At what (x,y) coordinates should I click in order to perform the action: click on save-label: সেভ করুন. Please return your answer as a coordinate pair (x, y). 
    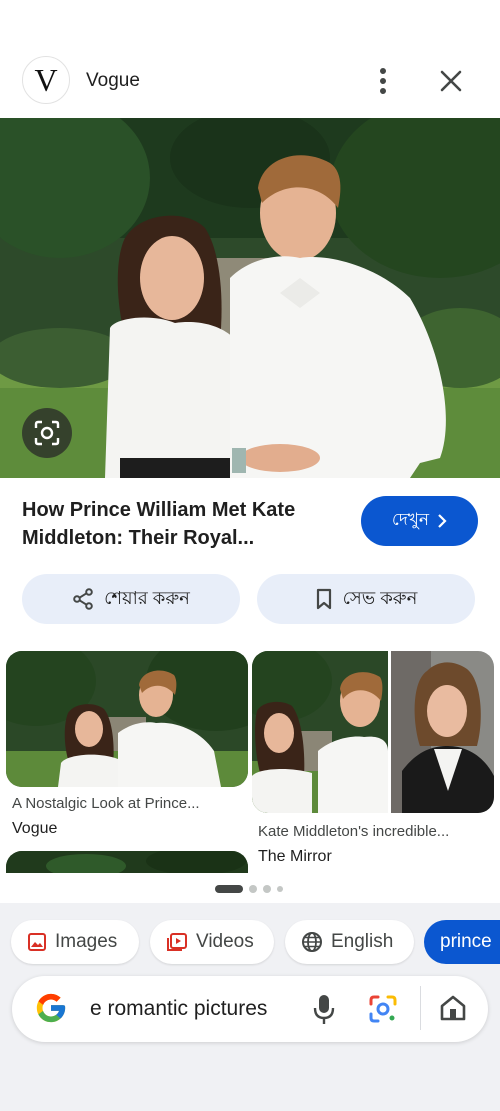
    Looking at the image, I should click on (380, 597).